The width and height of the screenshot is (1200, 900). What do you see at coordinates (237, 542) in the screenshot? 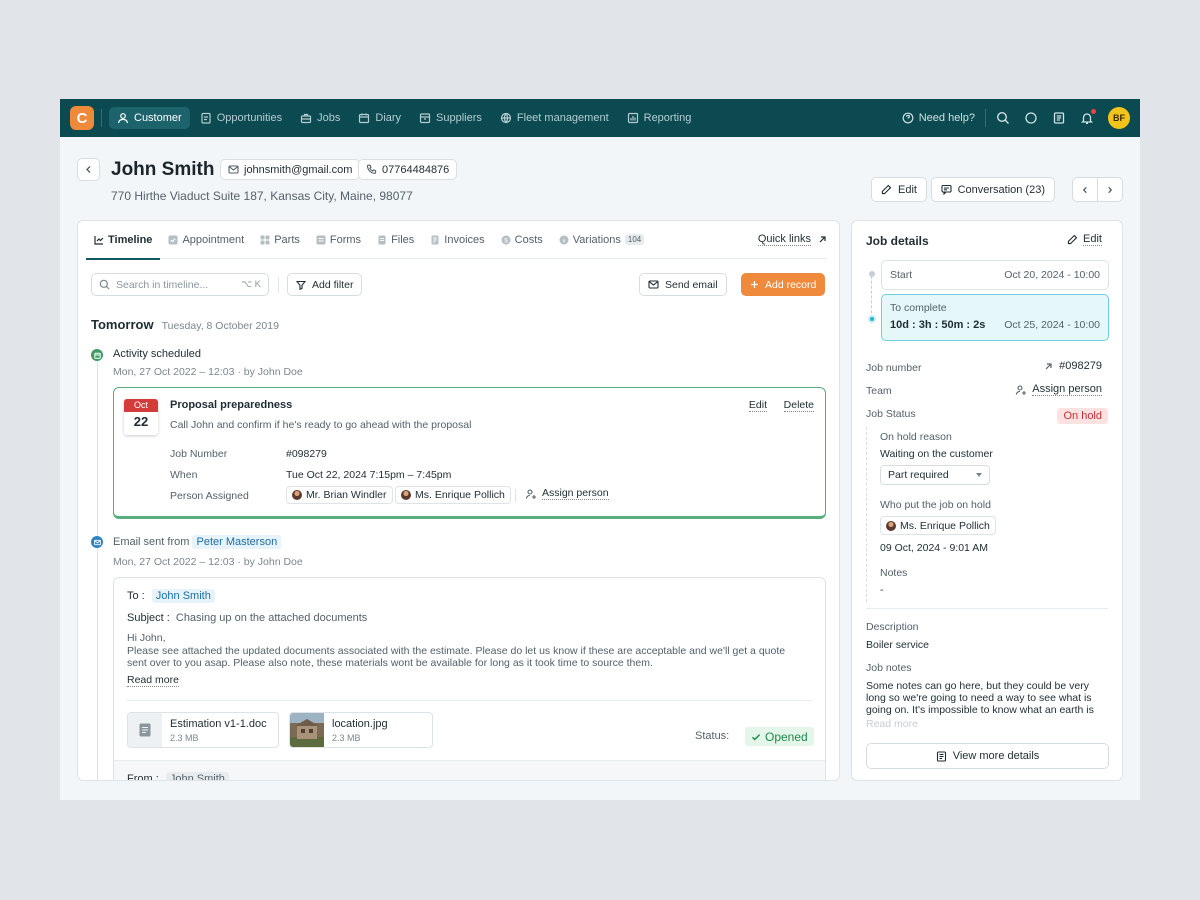
I see `sender-tag: Peter Masterson` at bounding box center [237, 542].